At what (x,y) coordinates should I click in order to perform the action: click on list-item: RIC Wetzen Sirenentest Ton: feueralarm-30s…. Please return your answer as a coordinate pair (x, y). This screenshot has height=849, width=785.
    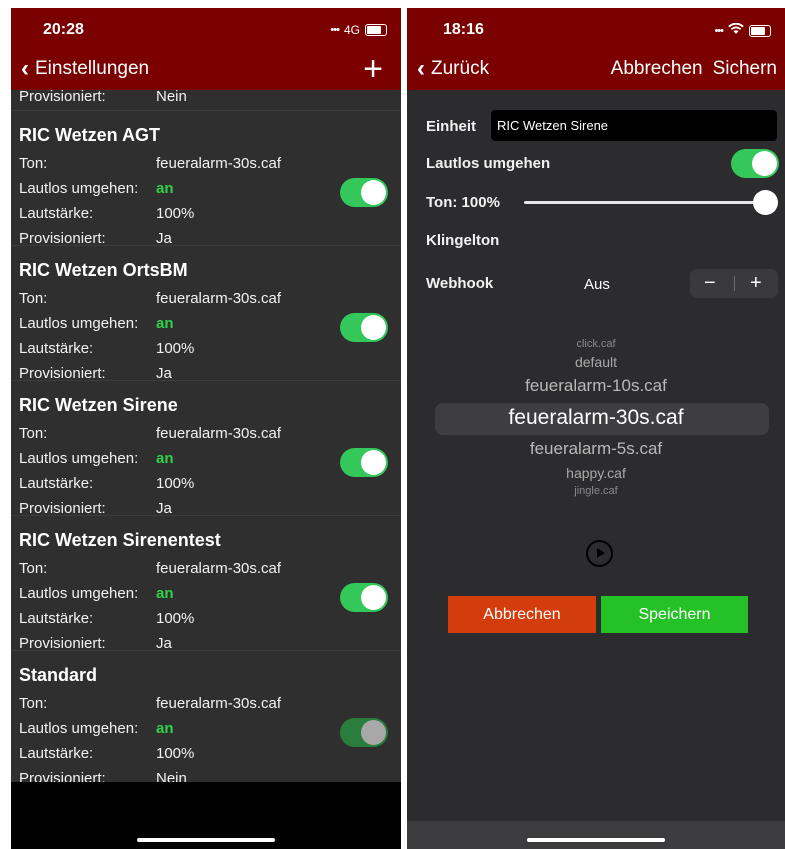
    Looking at the image, I should click on (206, 584).